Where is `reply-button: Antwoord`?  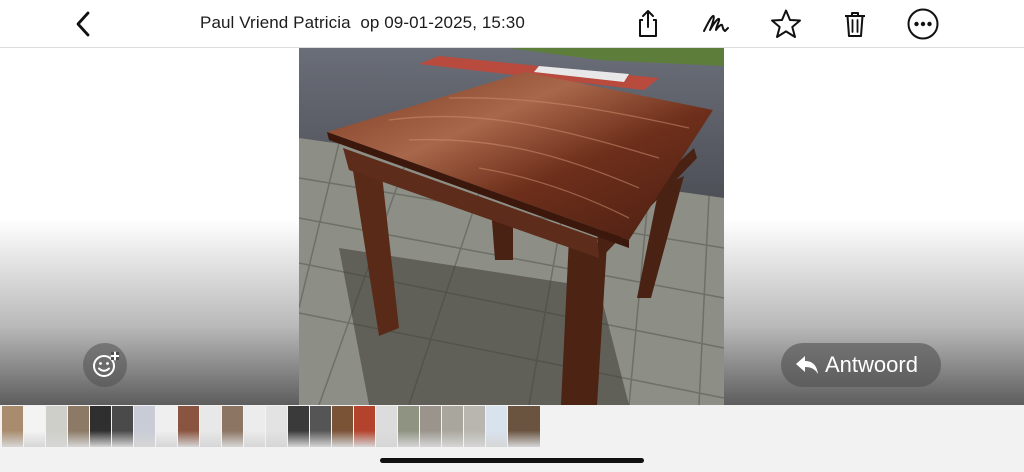 reply-button: Antwoord is located at coordinates (861, 365).